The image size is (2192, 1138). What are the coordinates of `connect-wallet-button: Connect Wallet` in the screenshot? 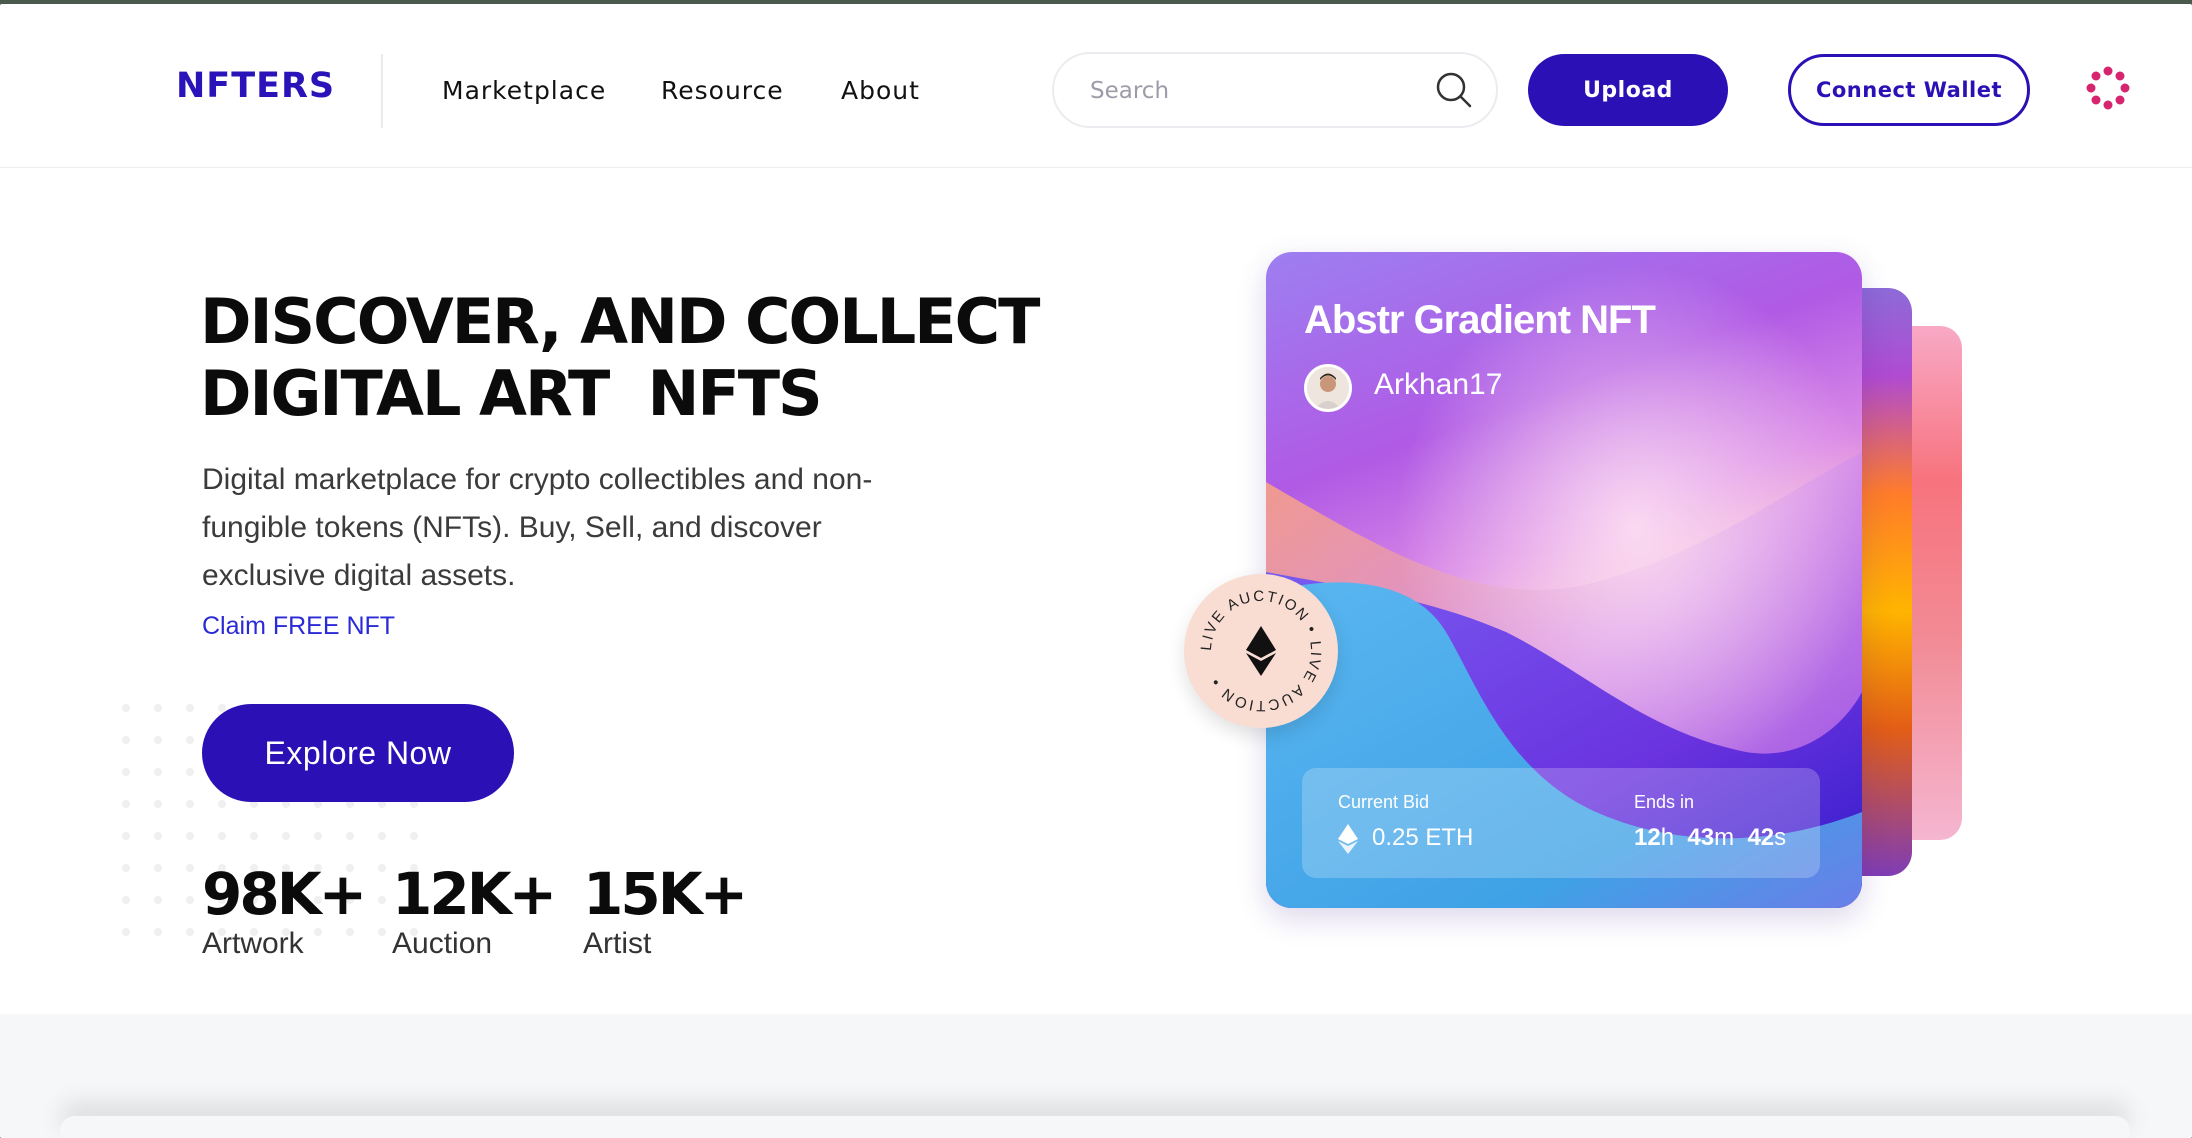 It's located at (1909, 90).